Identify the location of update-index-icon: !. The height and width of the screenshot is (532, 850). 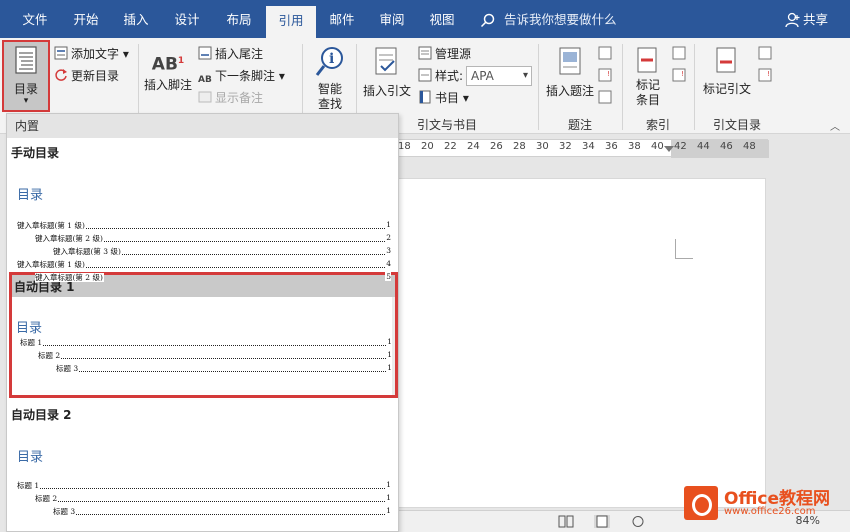
(679, 75).